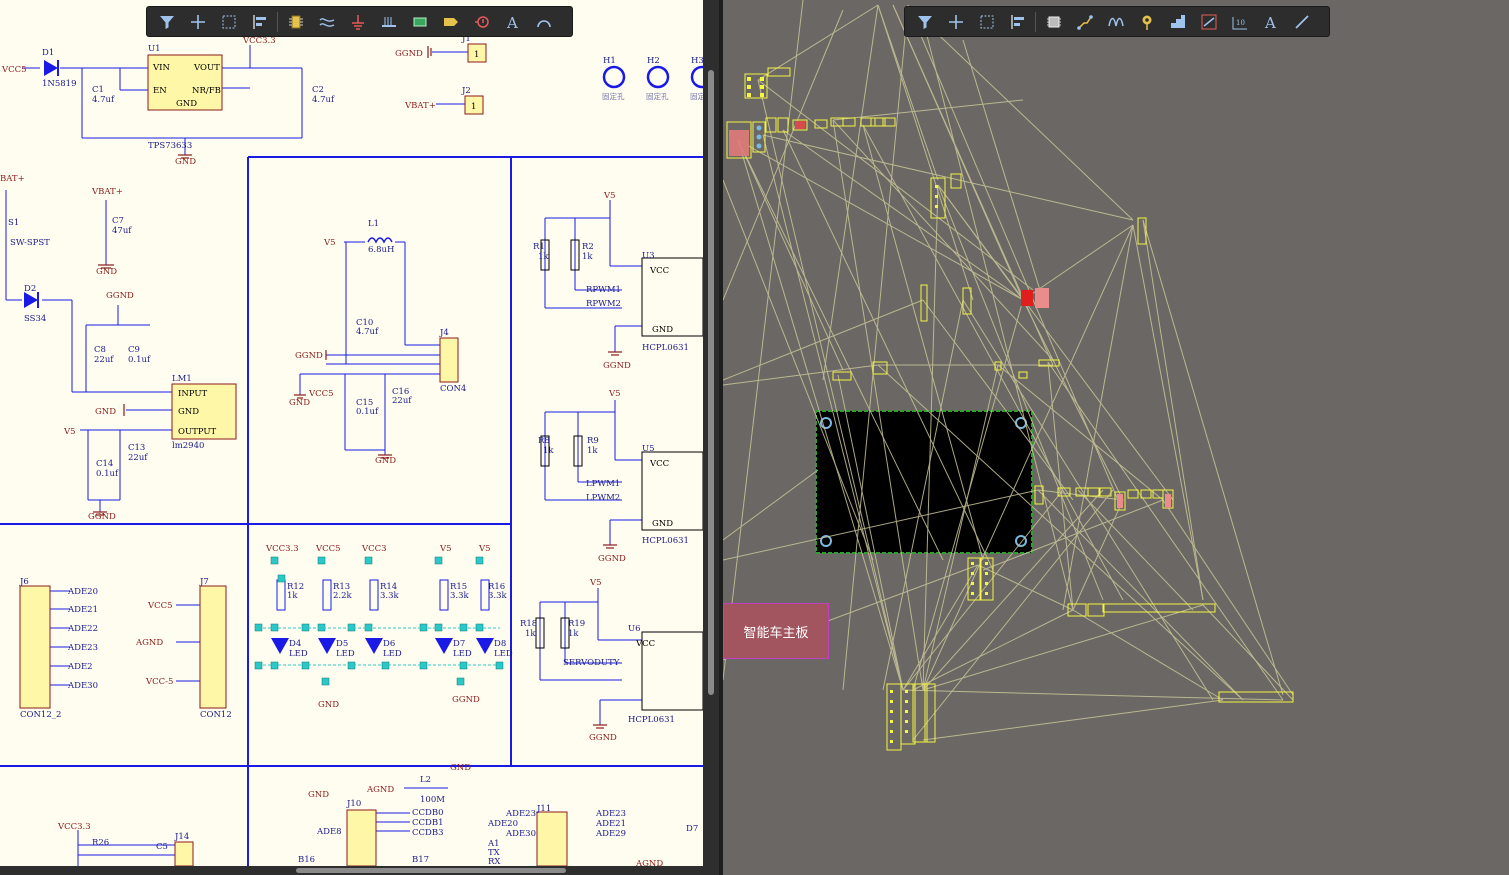 The height and width of the screenshot is (875, 1509). I want to click on schematic-horizontal-scrollbar, so click(351, 870).